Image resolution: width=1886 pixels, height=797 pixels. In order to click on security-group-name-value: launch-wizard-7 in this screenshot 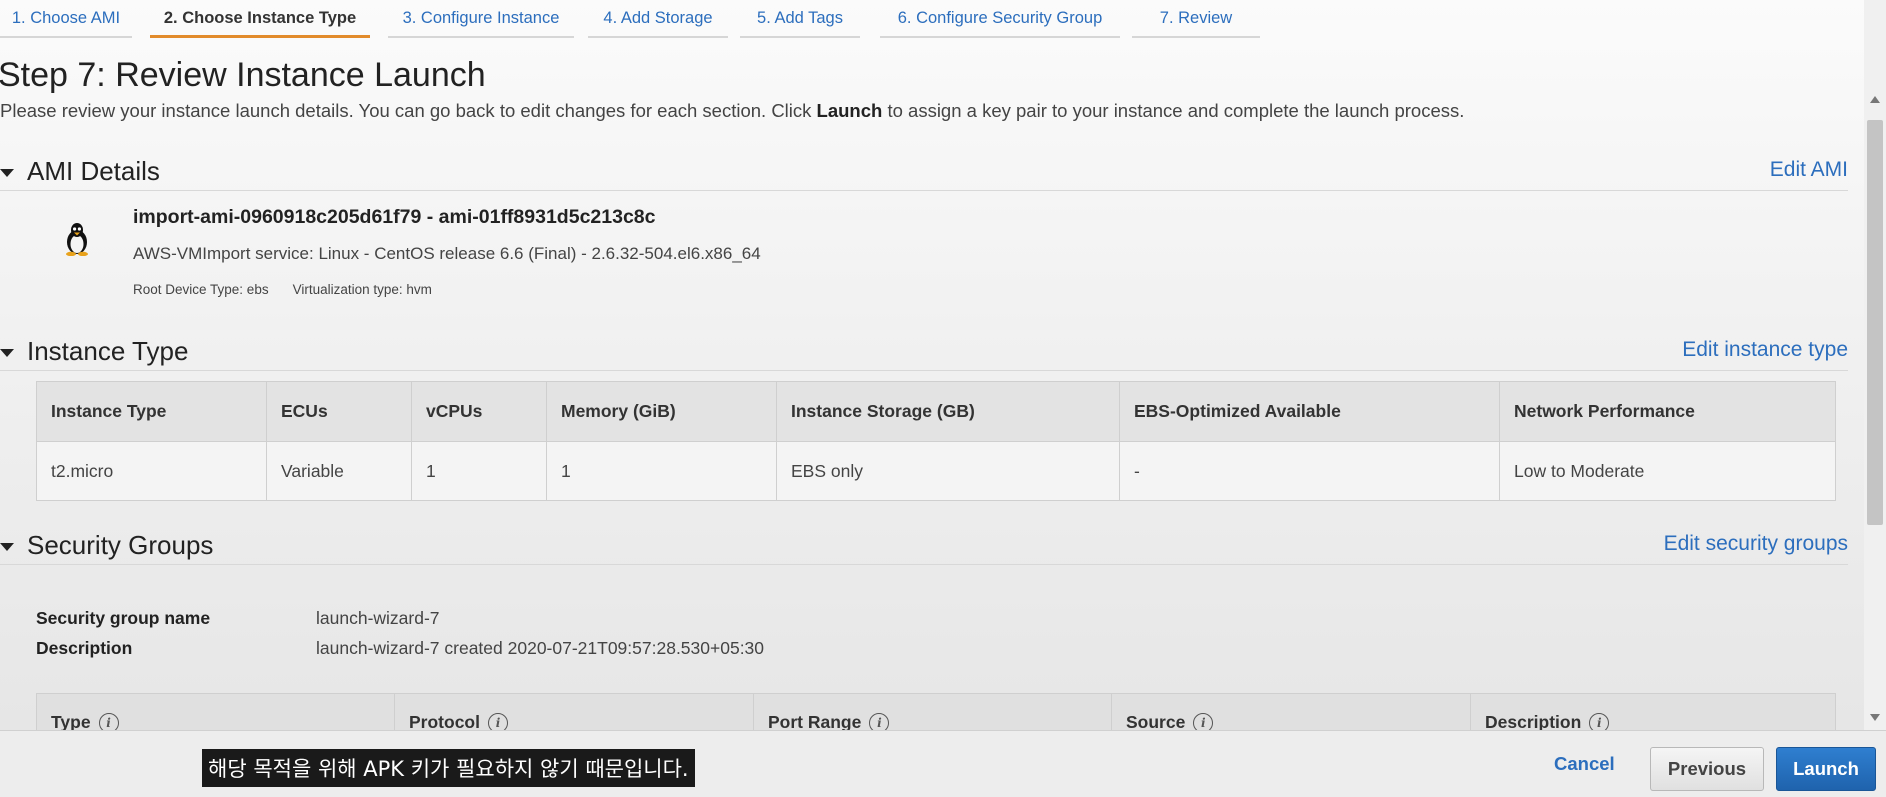, I will do `click(378, 618)`.